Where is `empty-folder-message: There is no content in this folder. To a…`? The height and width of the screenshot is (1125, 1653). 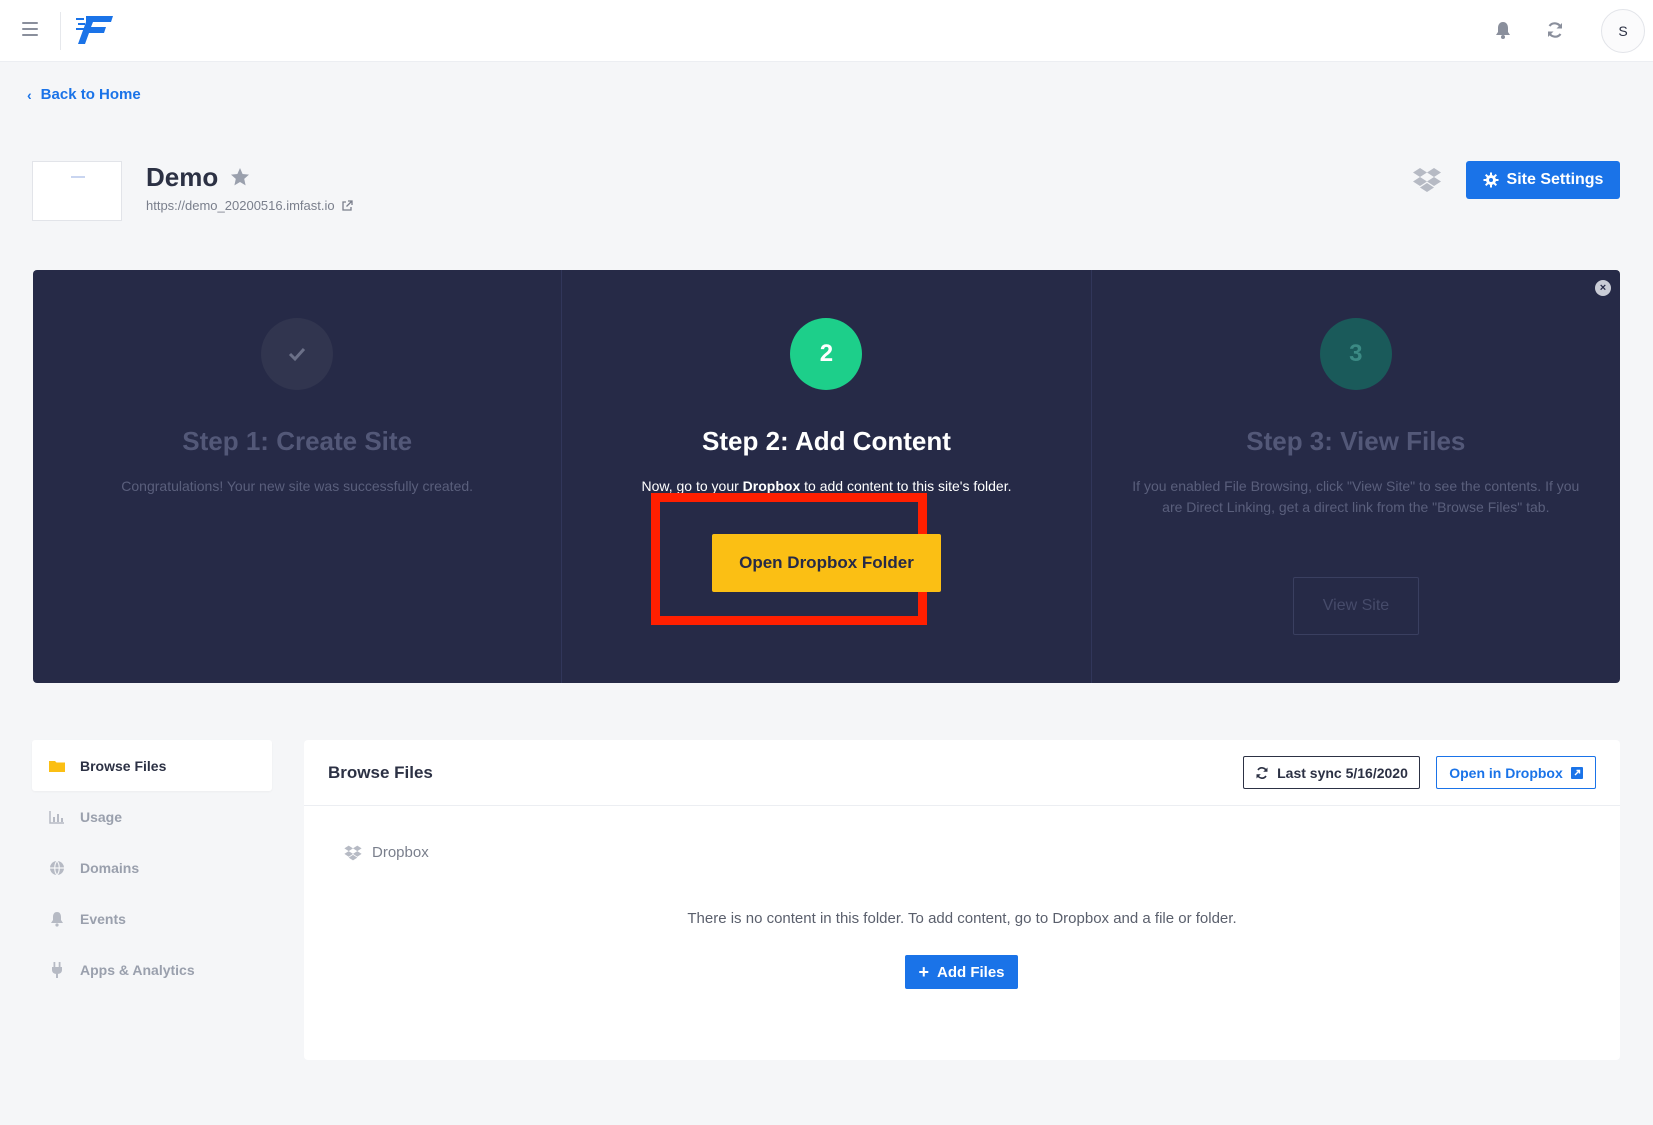 empty-folder-message: There is no content in this folder. To a… is located at coordinates (962, 918).